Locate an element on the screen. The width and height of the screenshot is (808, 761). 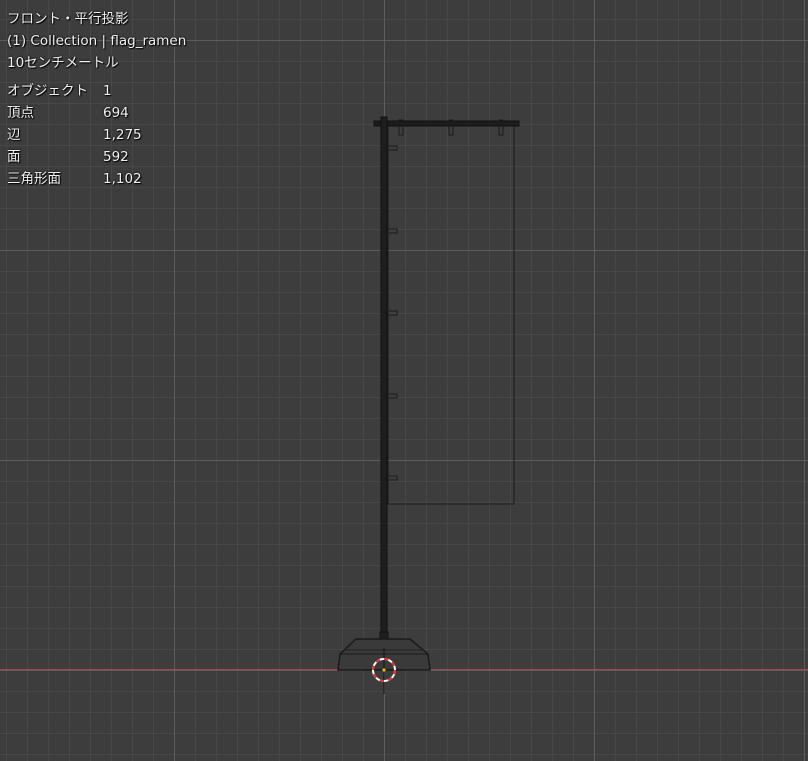
stat-value: 1,275 is located at coordinates (122, 135).